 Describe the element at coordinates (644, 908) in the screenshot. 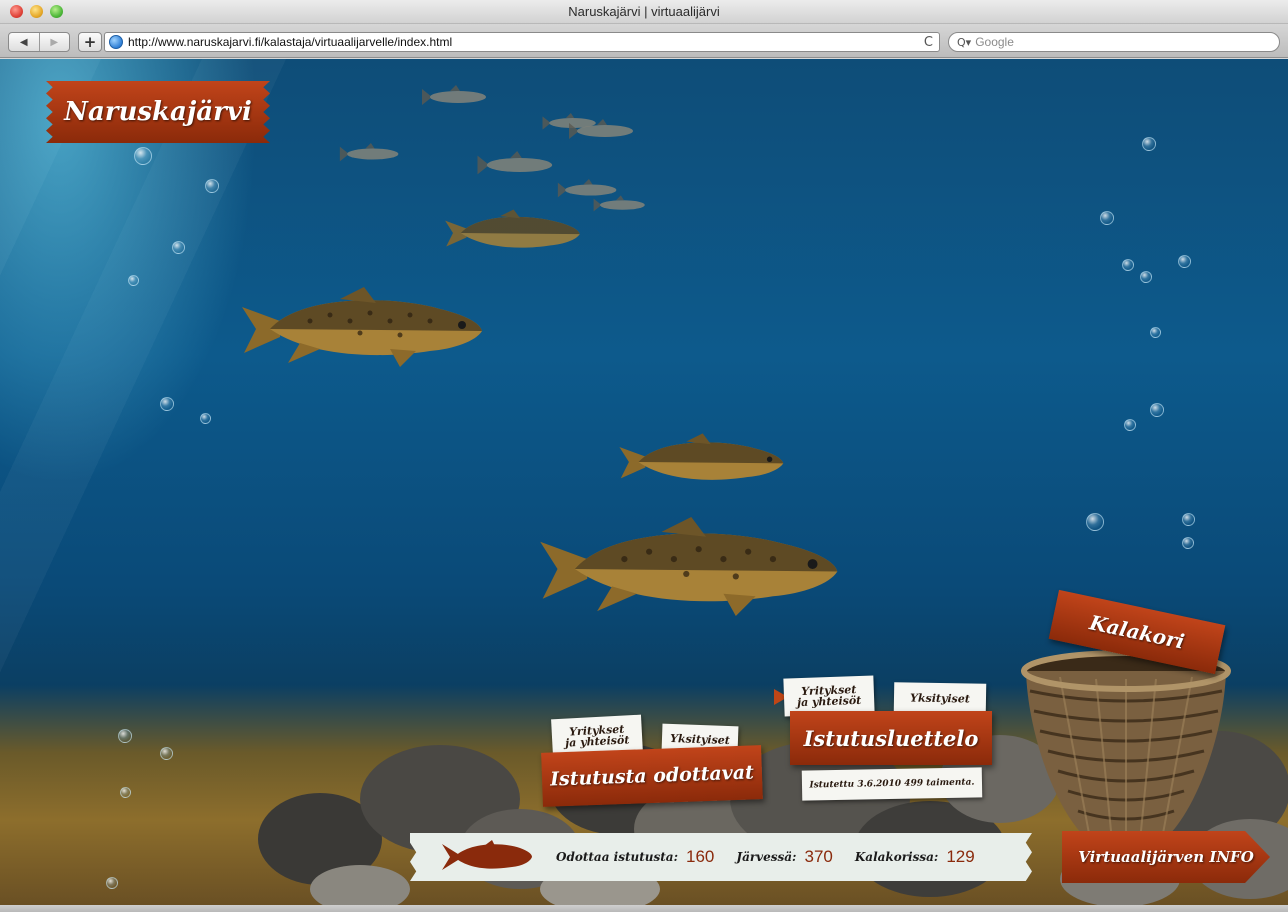

I see `window-statusbar` at that location.